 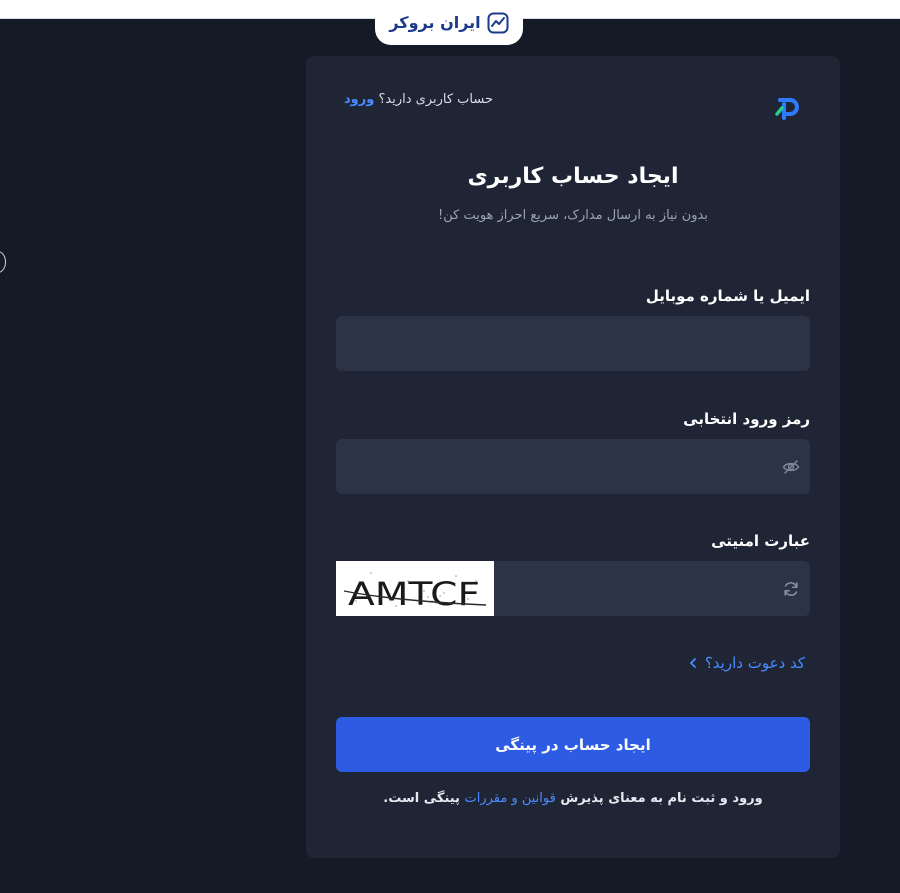 What do you see at coordinates (787, 109) in the screenshot?
I see `pingi-logo-icon` at bounding box center [787, 109].